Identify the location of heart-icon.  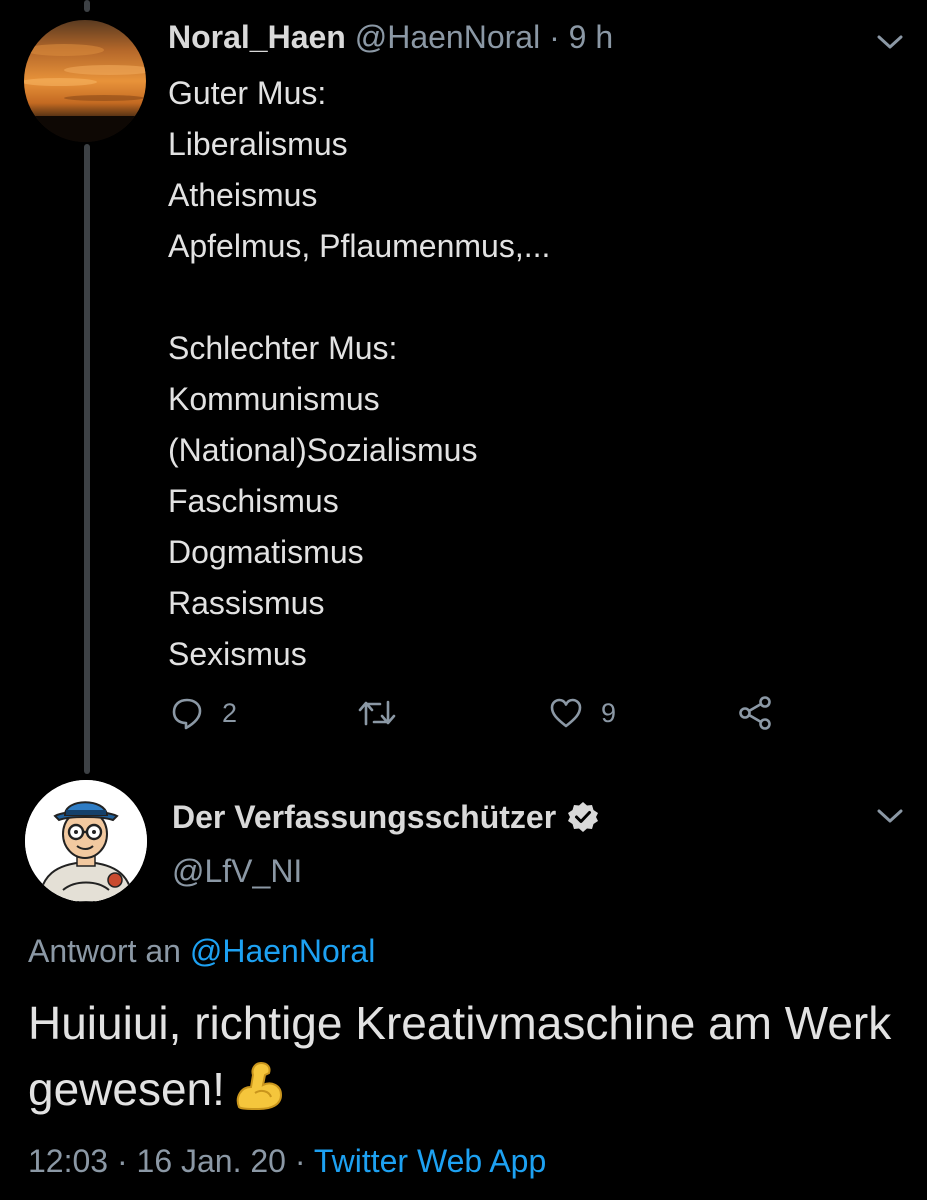
(566, 713).